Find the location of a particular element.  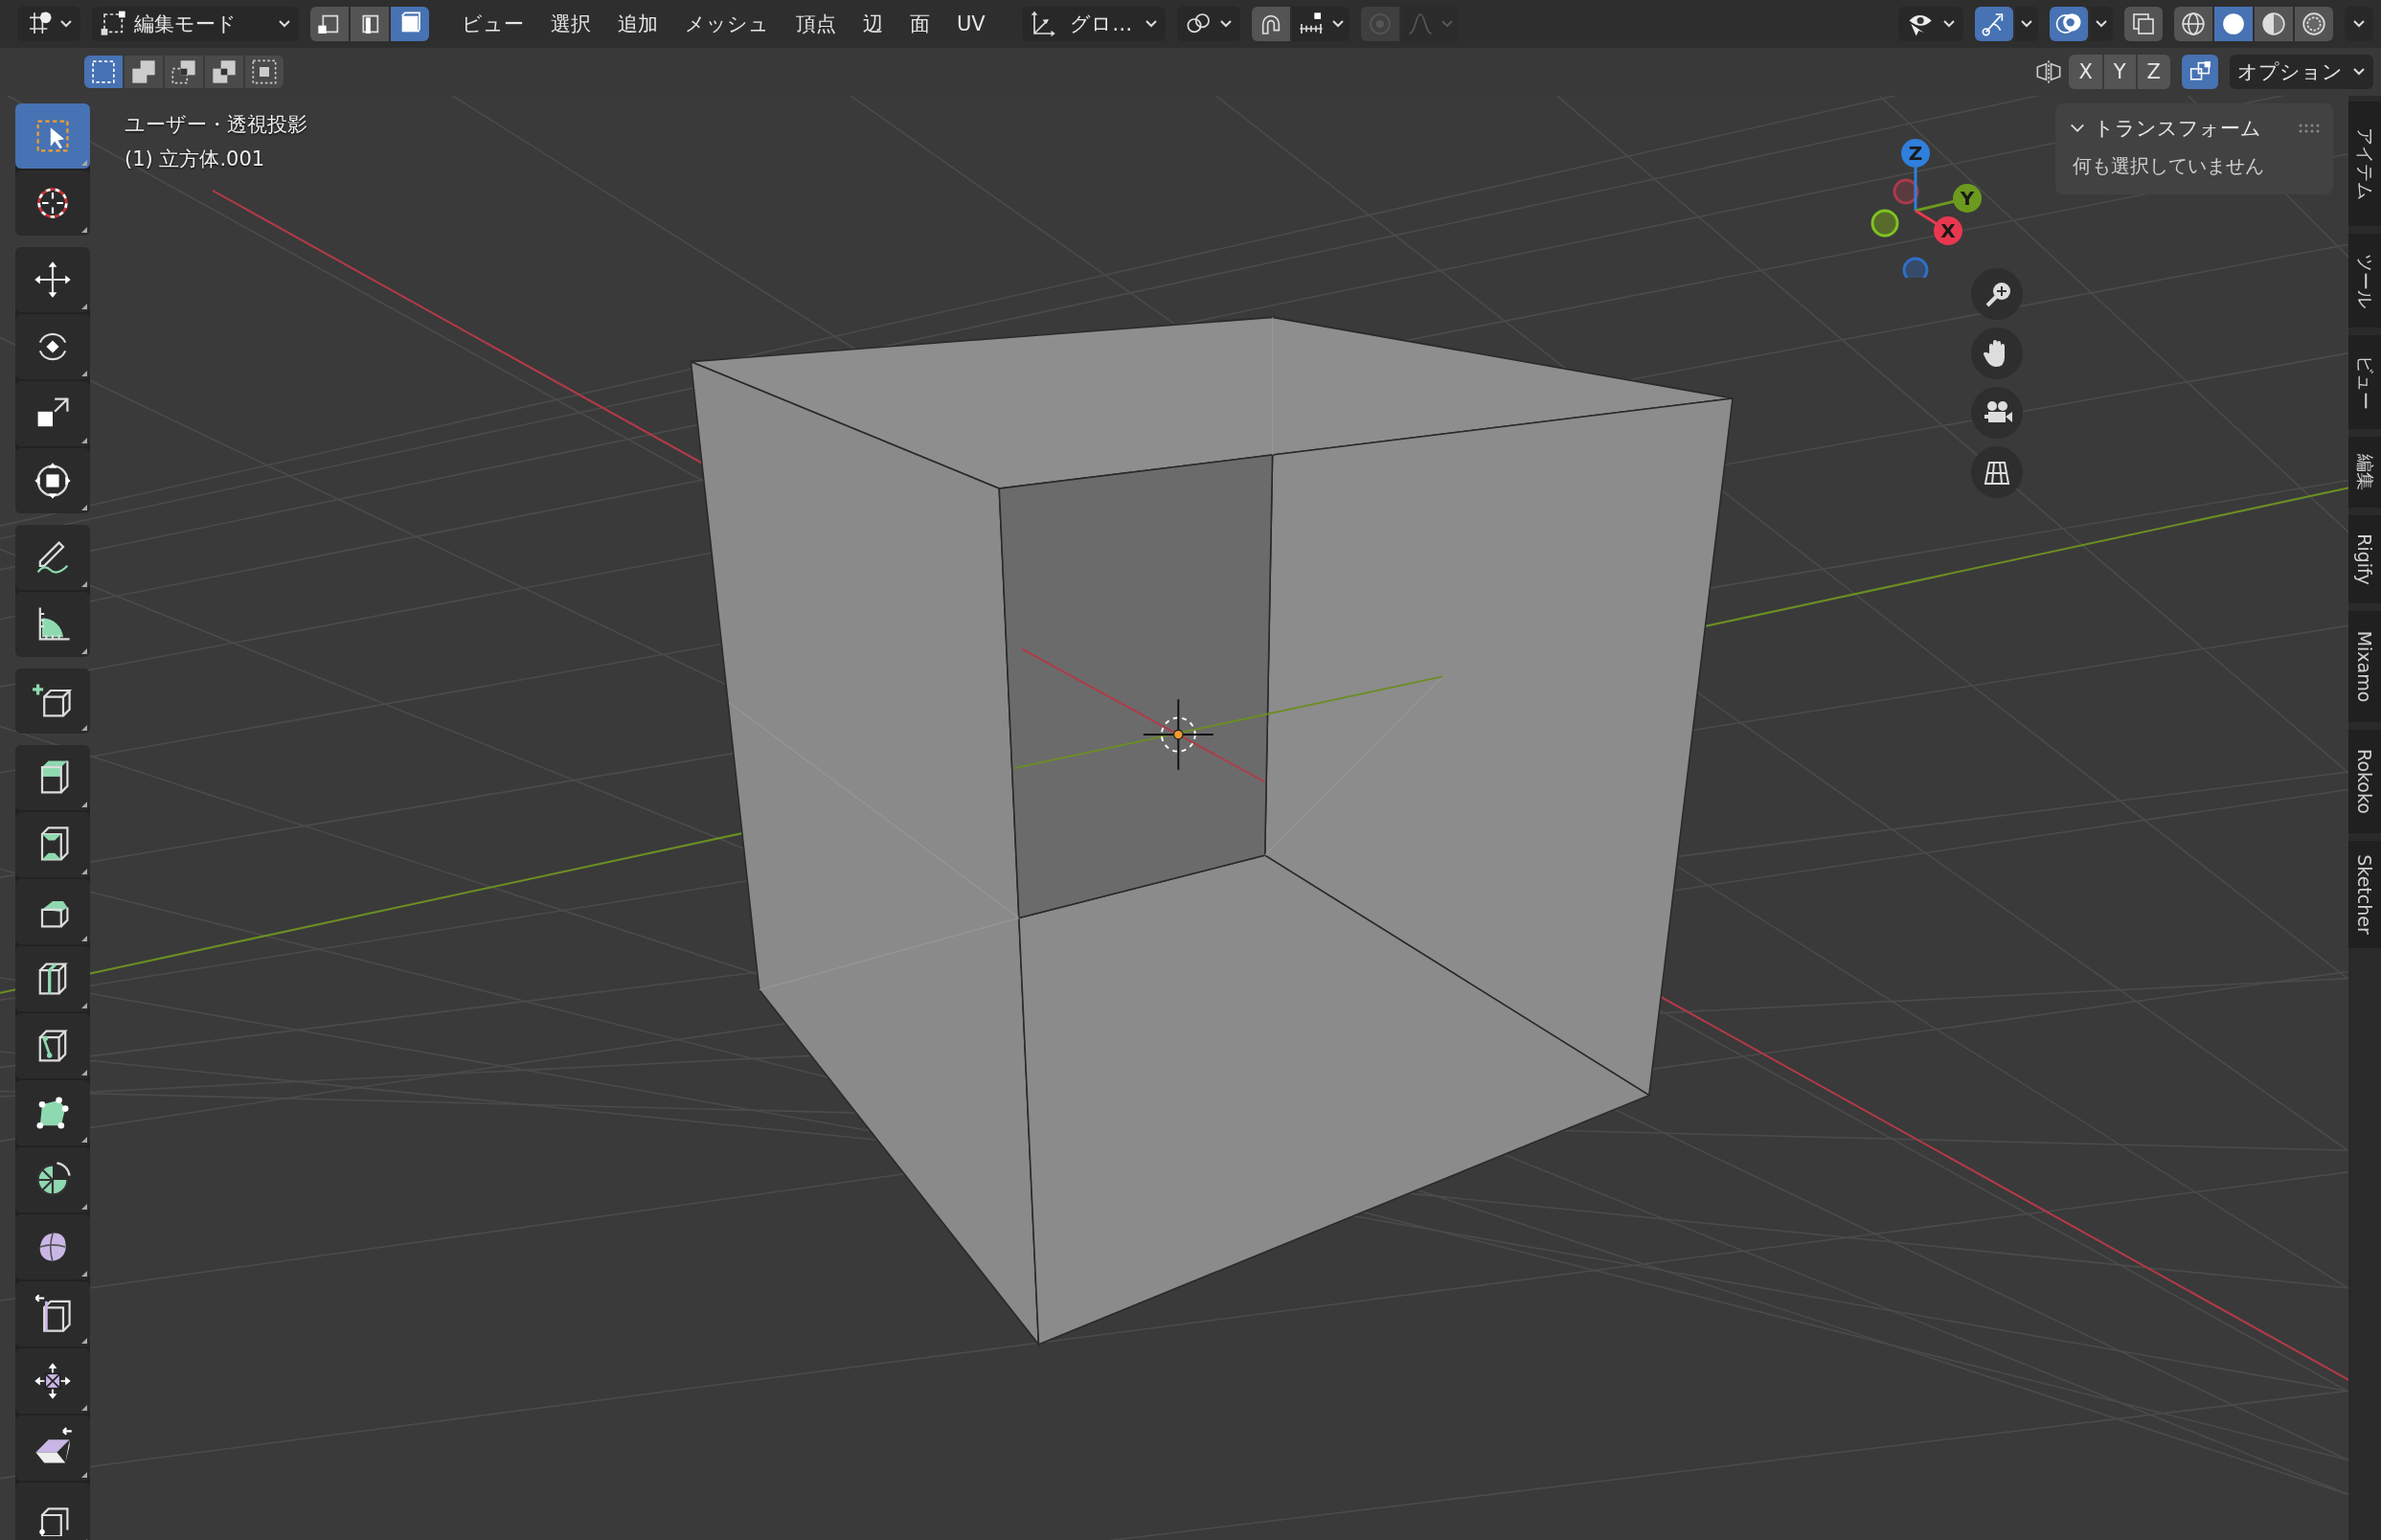

move-tool-button is located at coordinates (52, 279).